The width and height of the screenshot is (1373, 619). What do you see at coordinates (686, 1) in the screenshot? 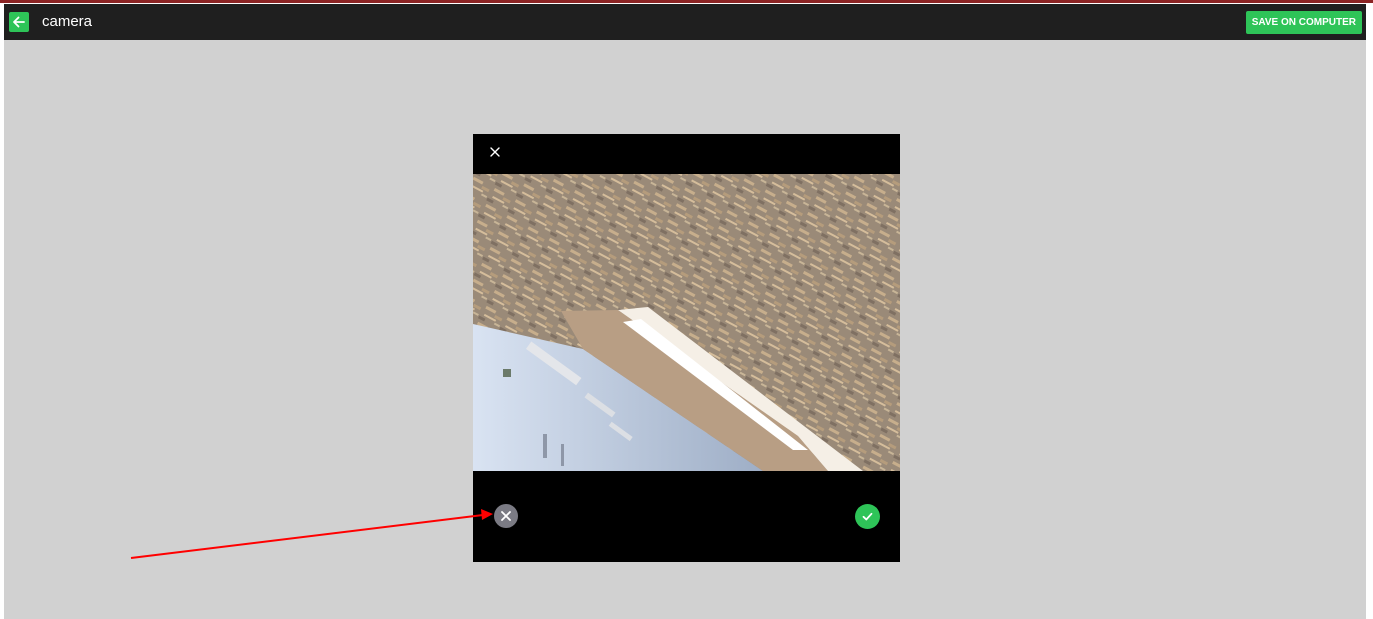
I see `top-accent-line` at bounding box center [686, 1].